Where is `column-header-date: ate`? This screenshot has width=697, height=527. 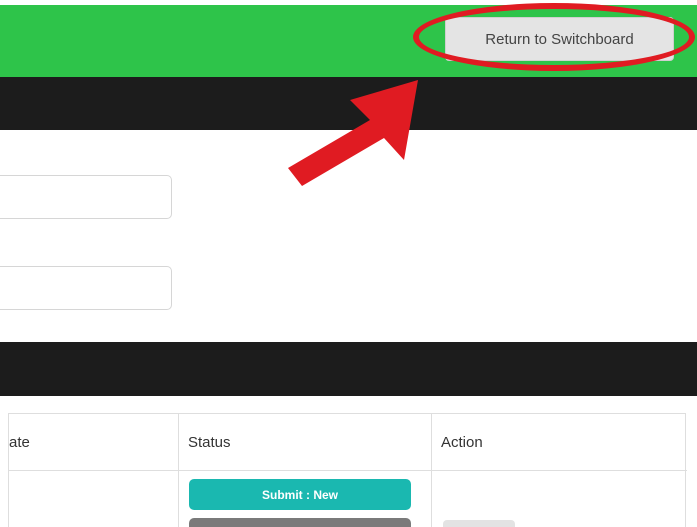
column-header-date: ate is located at coordinates (19, 442).